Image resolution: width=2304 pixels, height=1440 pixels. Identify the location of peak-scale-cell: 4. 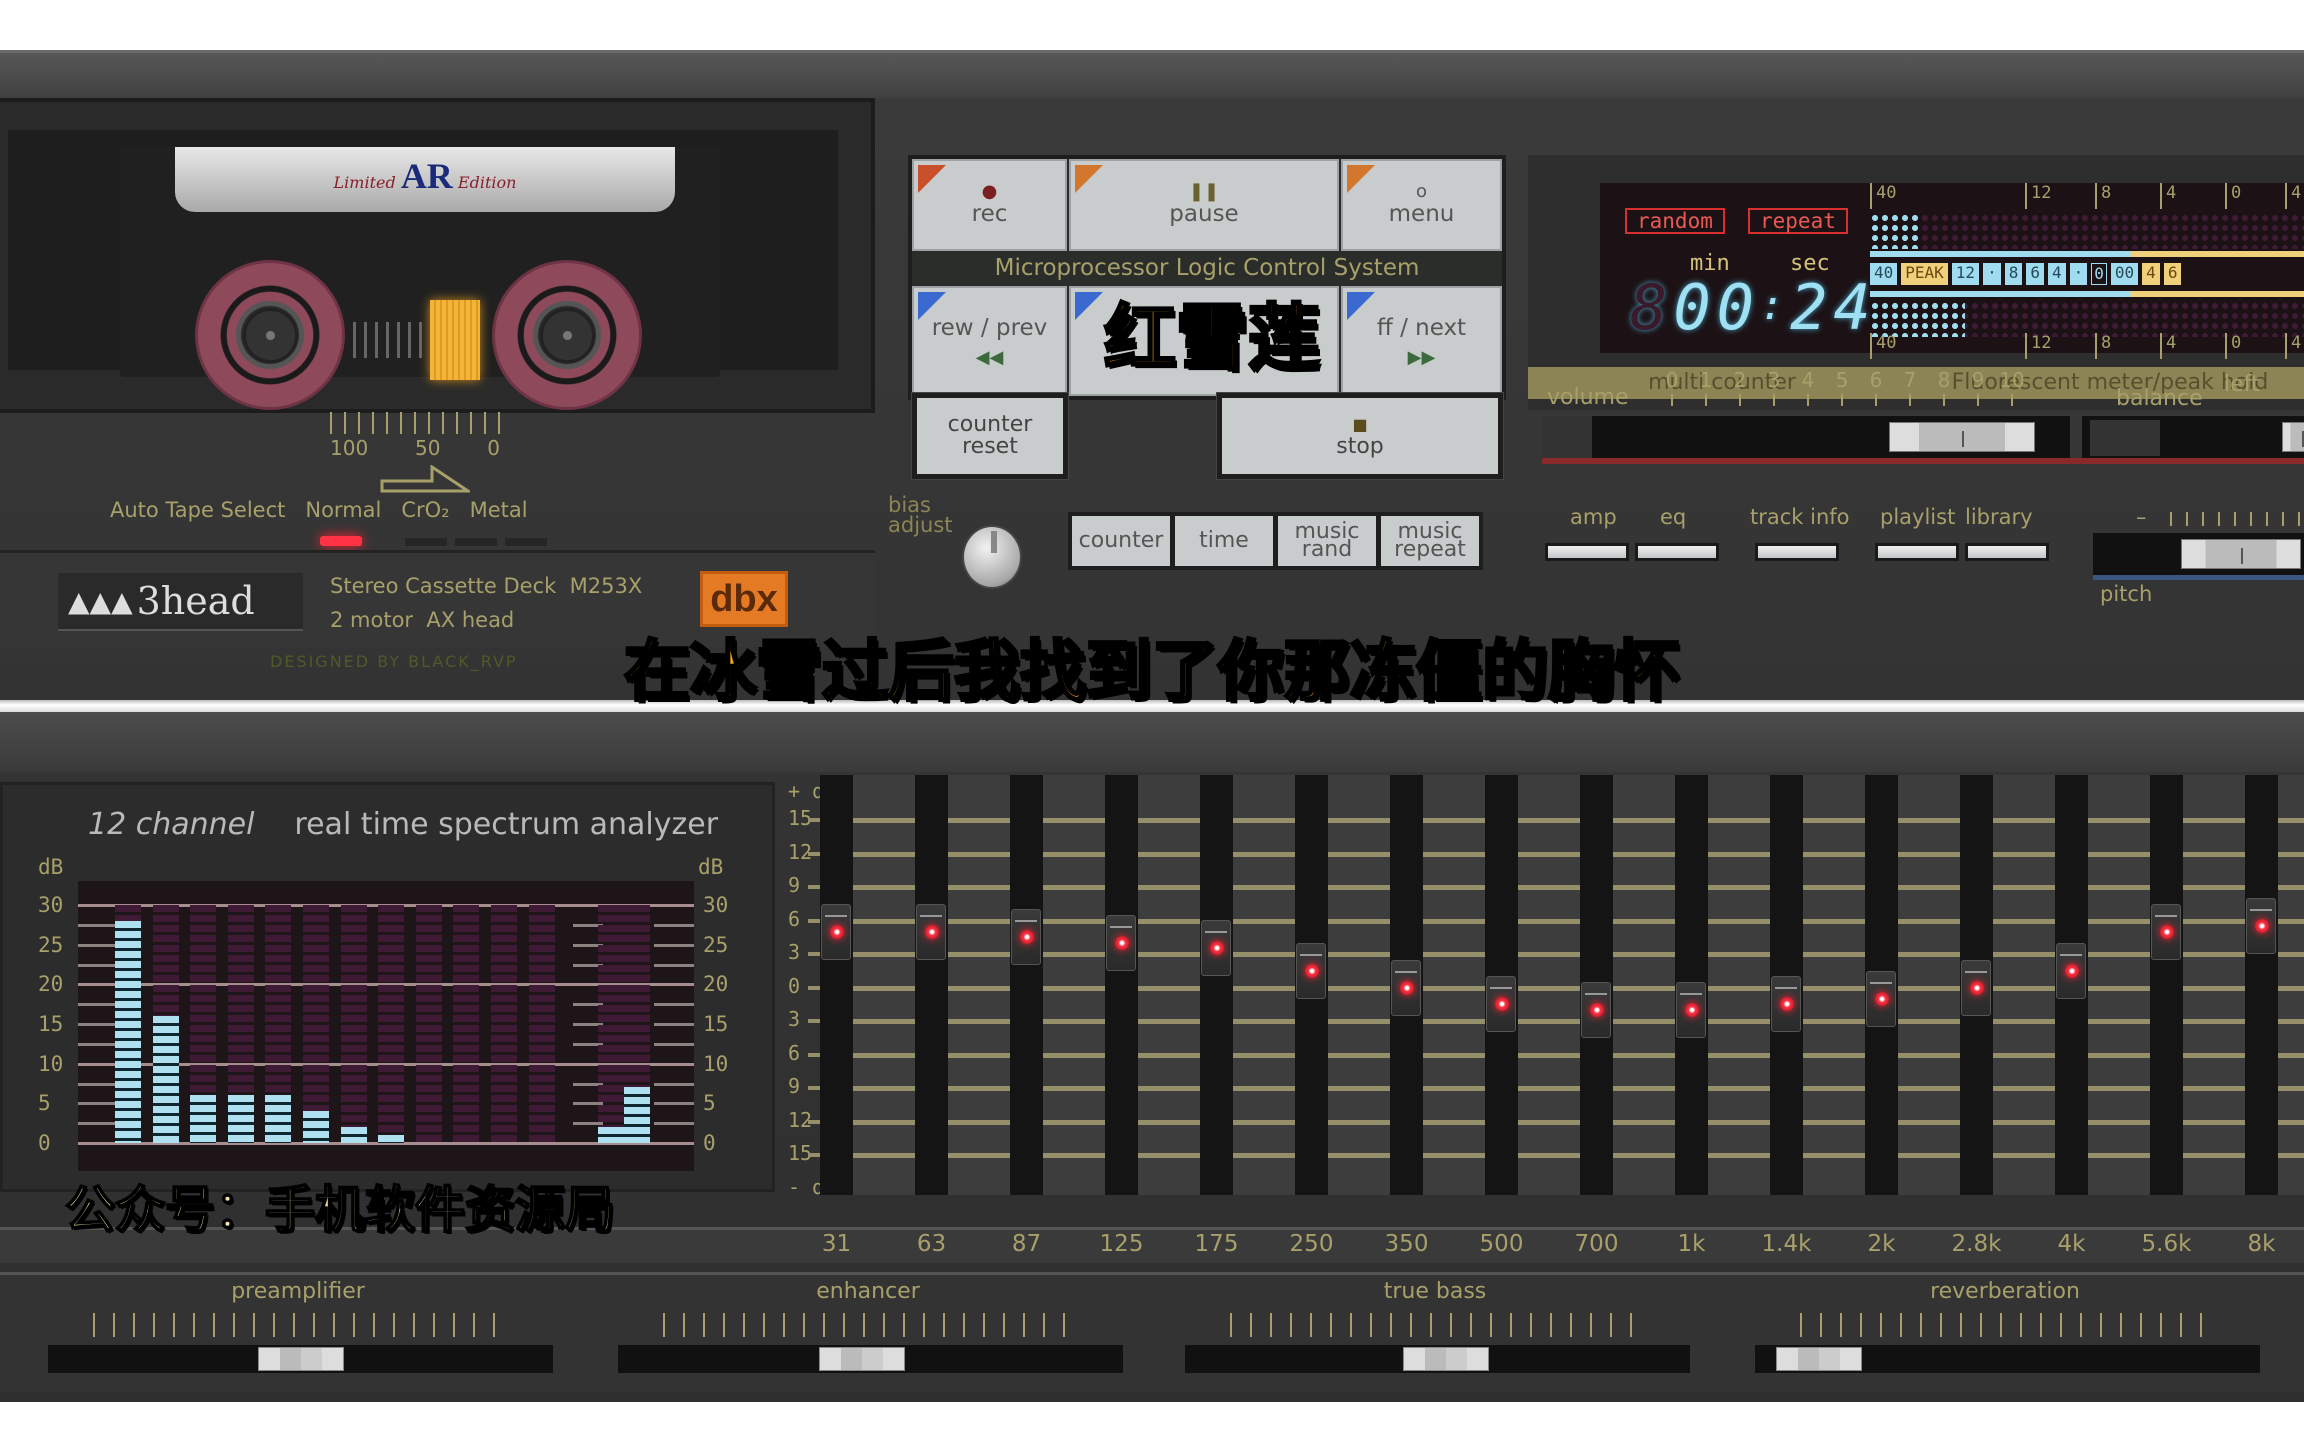
(2056, 274).